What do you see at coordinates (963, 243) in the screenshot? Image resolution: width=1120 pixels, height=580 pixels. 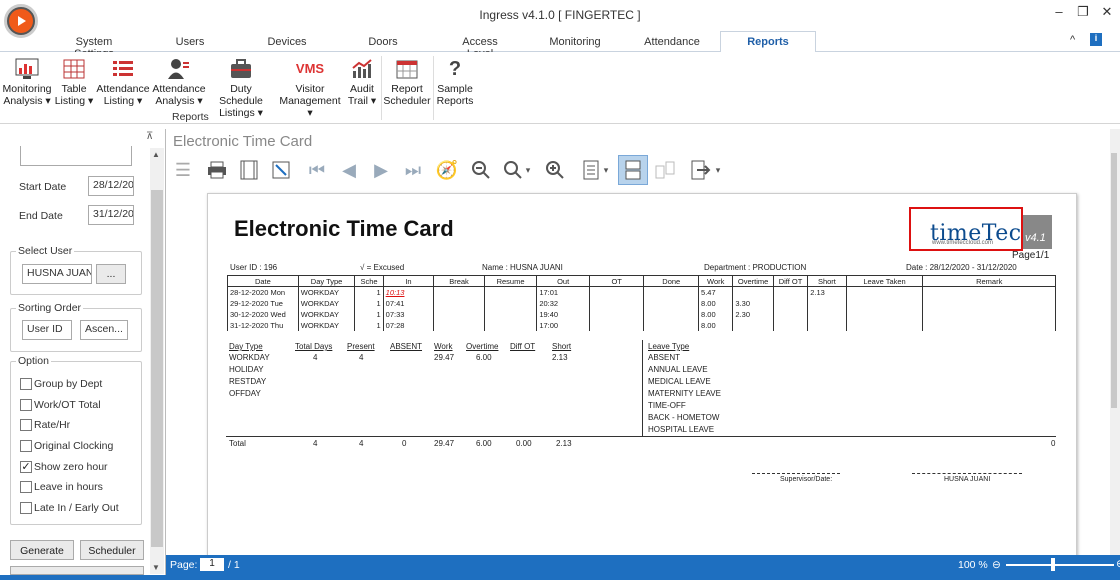 I see `logo-url: www.timeteccloud.com` at bounding box center [963, 243].